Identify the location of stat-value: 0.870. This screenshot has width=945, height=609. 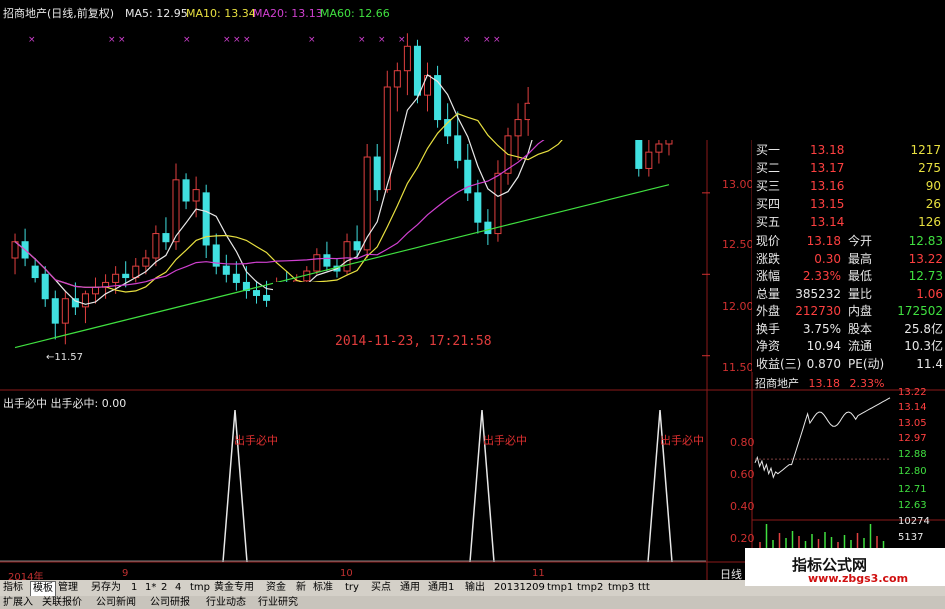
(823, 363).